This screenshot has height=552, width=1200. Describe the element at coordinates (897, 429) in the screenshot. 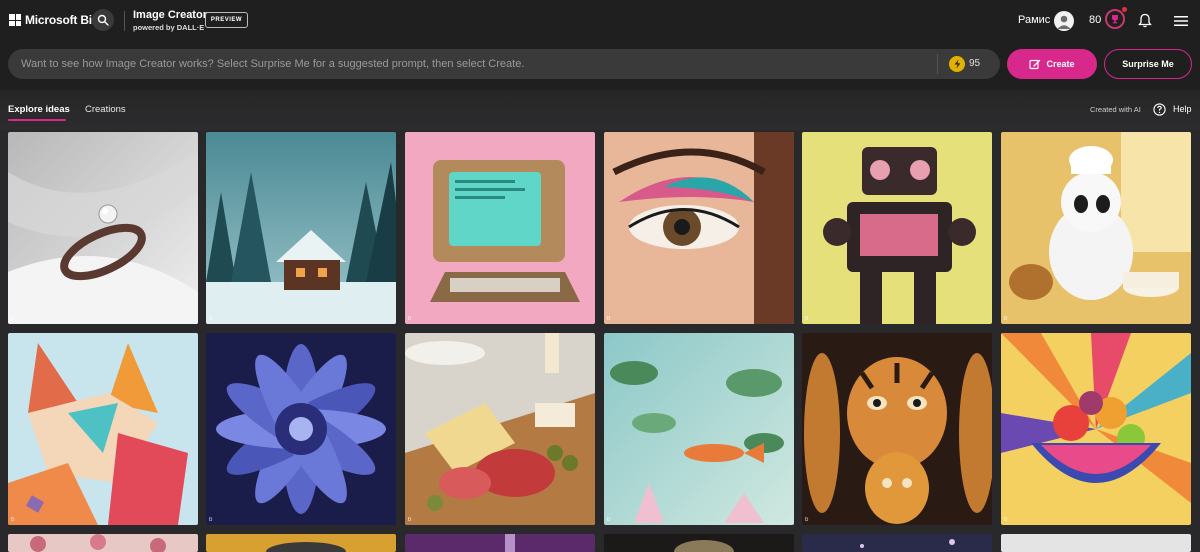

I see `image-tile-tiger-figurines: b` at that location.